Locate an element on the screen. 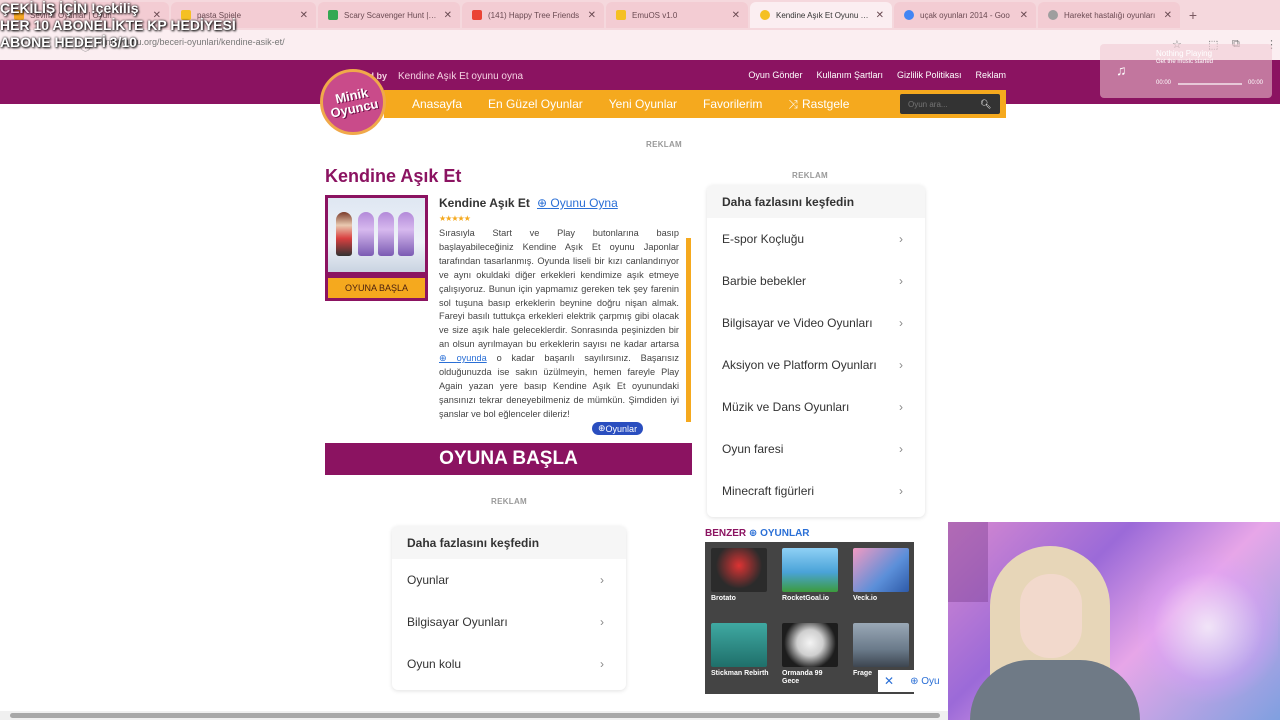 The height and width of the screenshot is (720, 1280). browser-tab-active: Kendine Aşık Et Oyunu Oy ✕ is located at coordinates (821, 15).